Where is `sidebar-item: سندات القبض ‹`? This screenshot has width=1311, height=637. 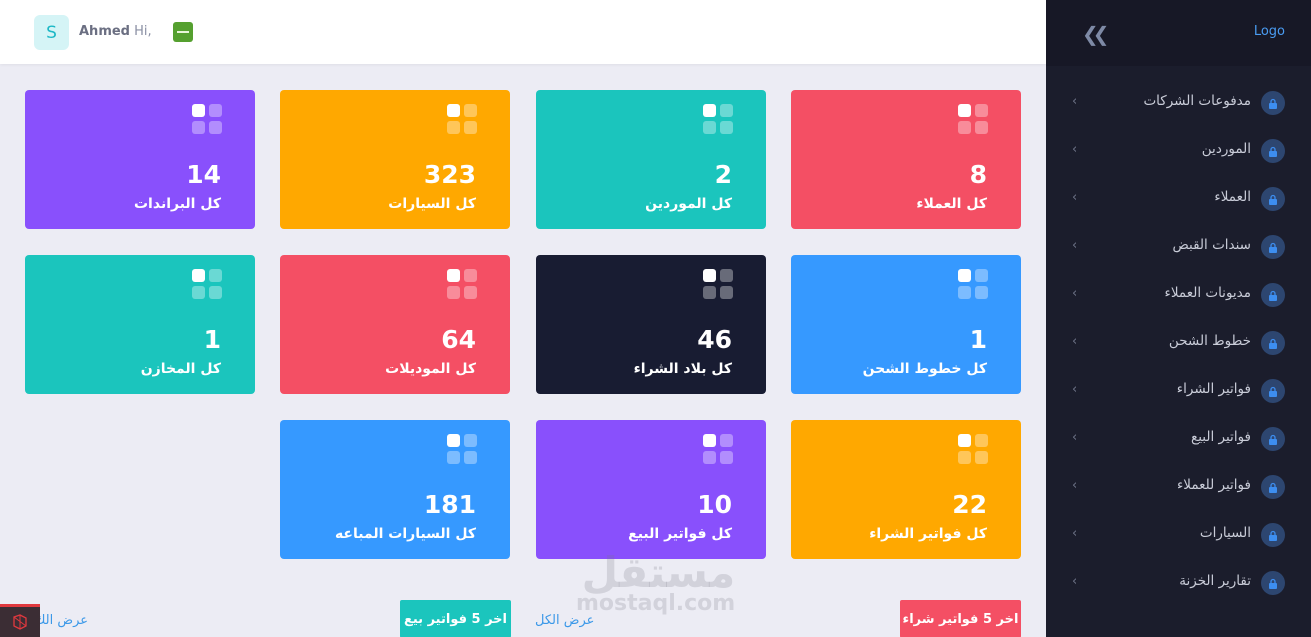 sidebar-item: سندات القبض ‹ is located at coordinates (1178, 247).